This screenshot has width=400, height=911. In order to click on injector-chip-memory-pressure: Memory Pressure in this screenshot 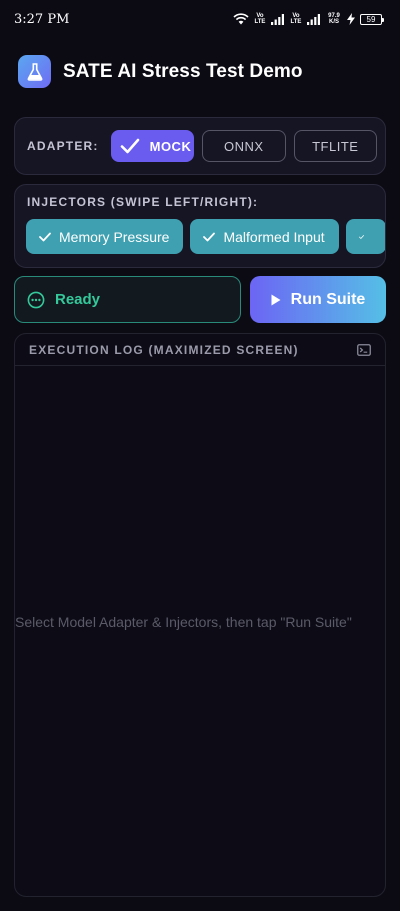, I will do `click(105, 236)`.